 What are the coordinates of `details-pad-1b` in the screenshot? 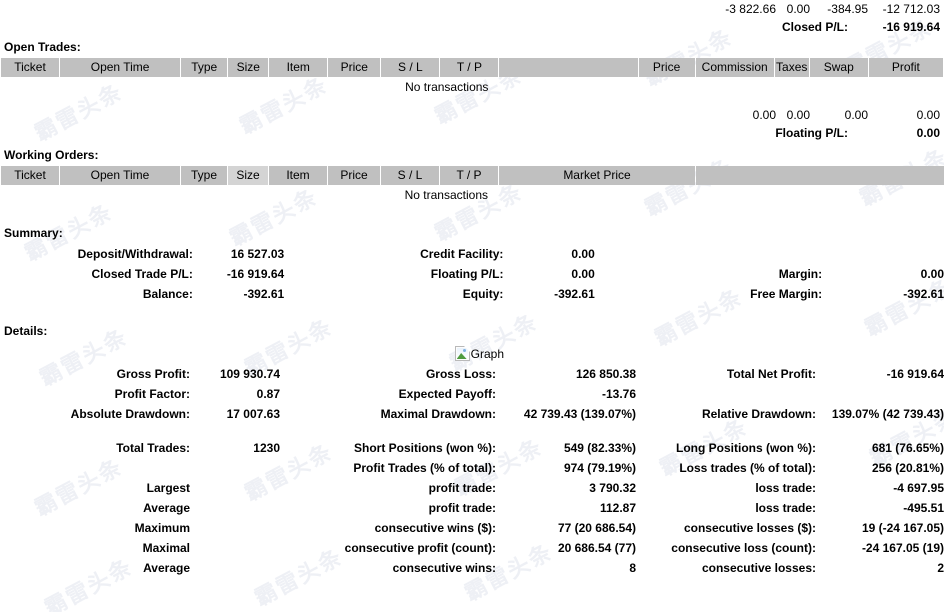 It's located at (646, 374).